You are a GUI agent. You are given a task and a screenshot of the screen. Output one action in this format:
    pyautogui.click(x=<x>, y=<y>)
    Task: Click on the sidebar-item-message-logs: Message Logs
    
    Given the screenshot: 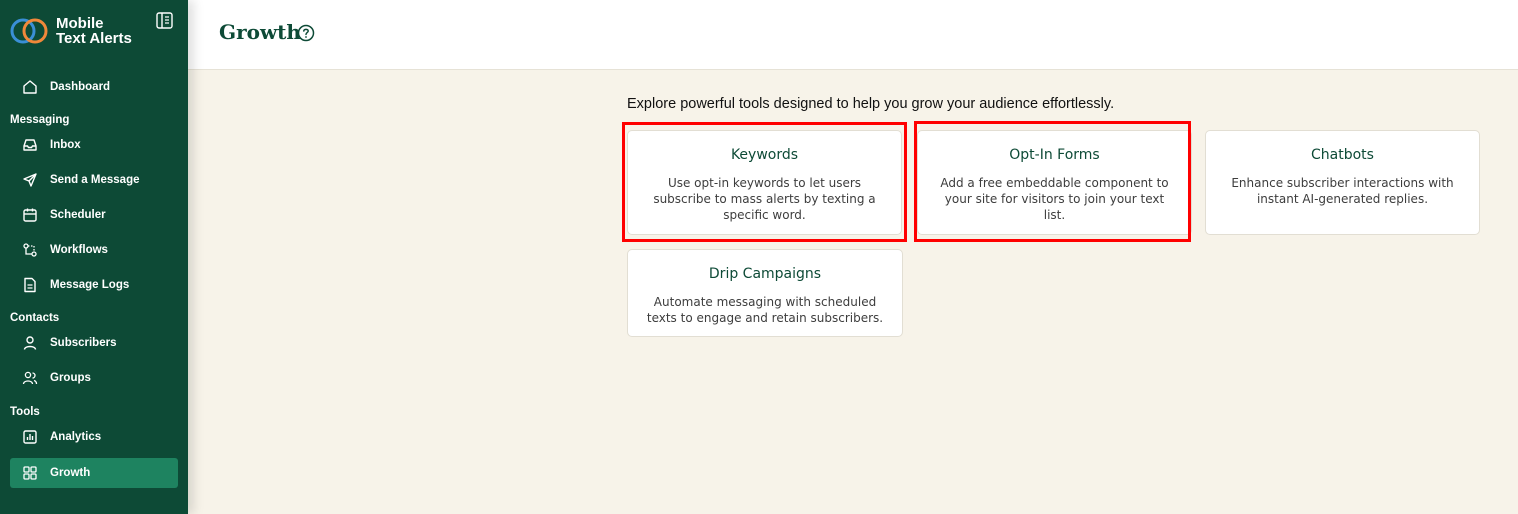 What is the action you would take?
    pyautogui.click(x=94, y=285)
    